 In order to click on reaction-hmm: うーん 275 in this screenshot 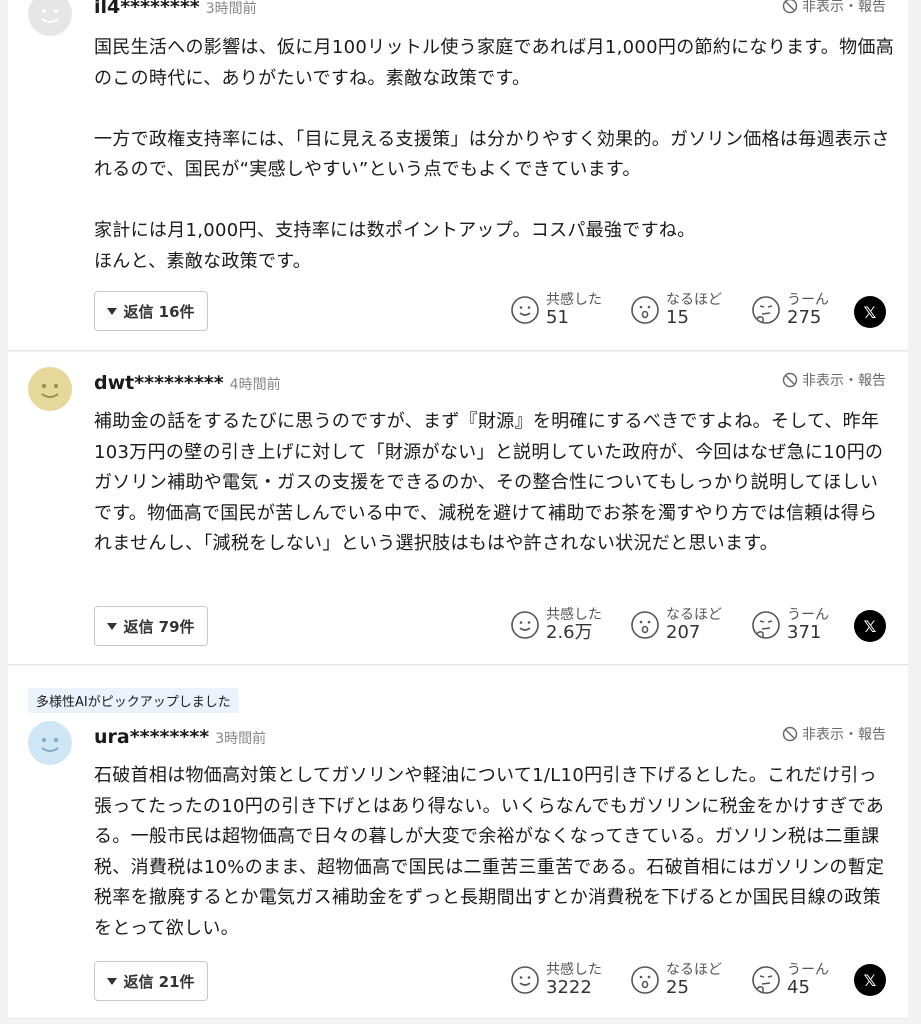, I will do `click(790, 310)`.